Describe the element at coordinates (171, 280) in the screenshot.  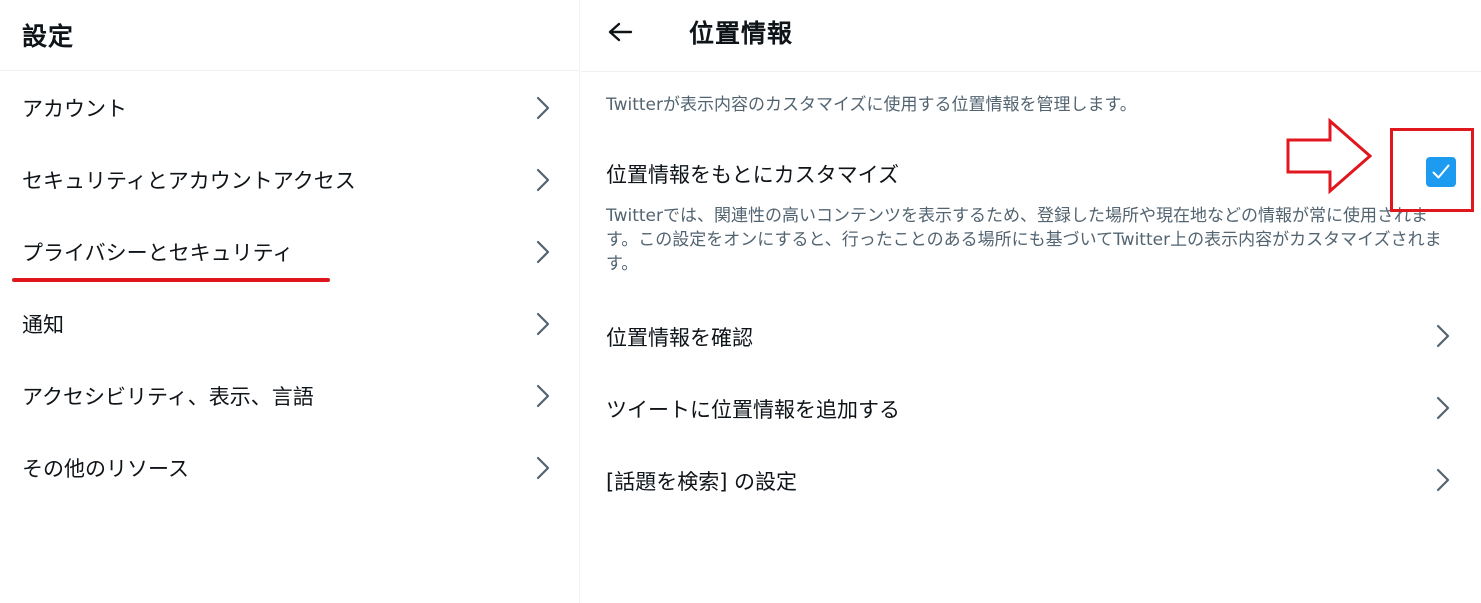
I see `annotation-underline` at that location.